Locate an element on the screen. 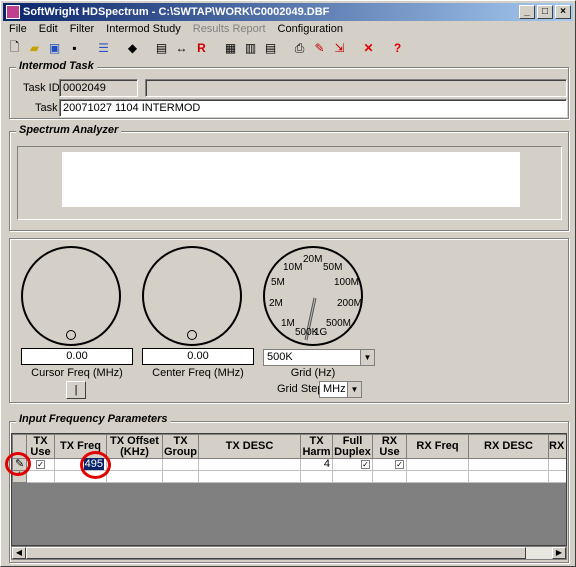 Image resolution: width=576 pixels, height=567 pixels. grid-scale-200m: 200M is located at coordinates (350, 303).